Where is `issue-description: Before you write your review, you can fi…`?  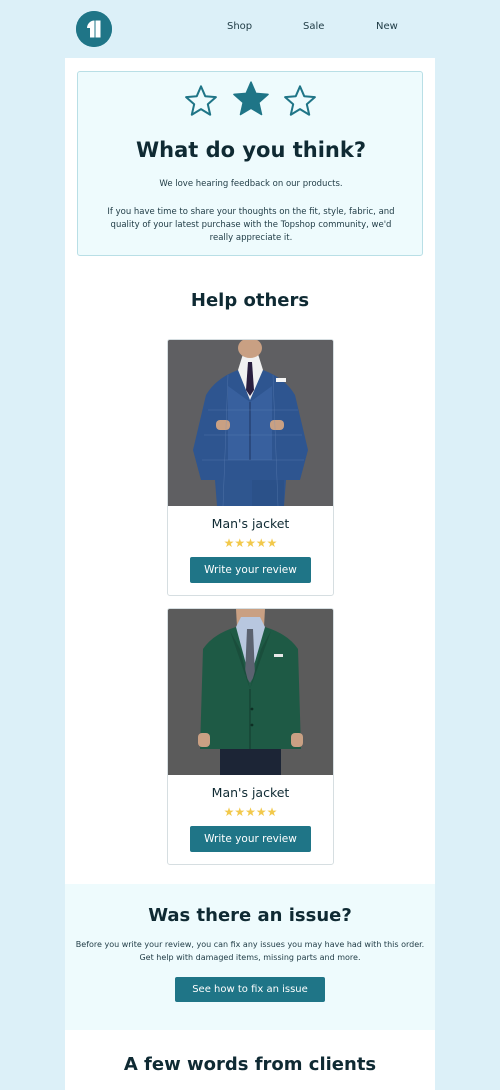
issue-description: Before you write your review, you can fi… is located at coordinates (250, 951).